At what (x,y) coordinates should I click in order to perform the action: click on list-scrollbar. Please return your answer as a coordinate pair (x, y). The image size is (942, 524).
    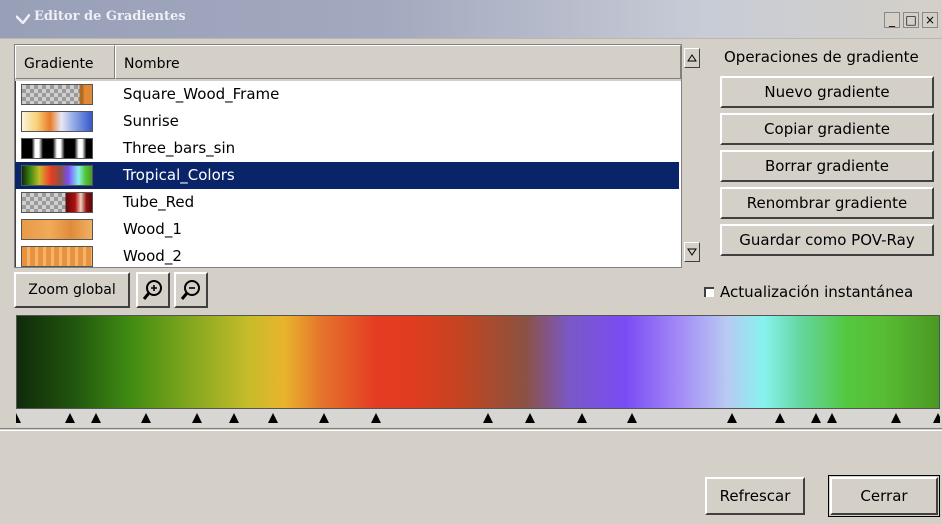
    Looking at the image, I should click on (693, 155).